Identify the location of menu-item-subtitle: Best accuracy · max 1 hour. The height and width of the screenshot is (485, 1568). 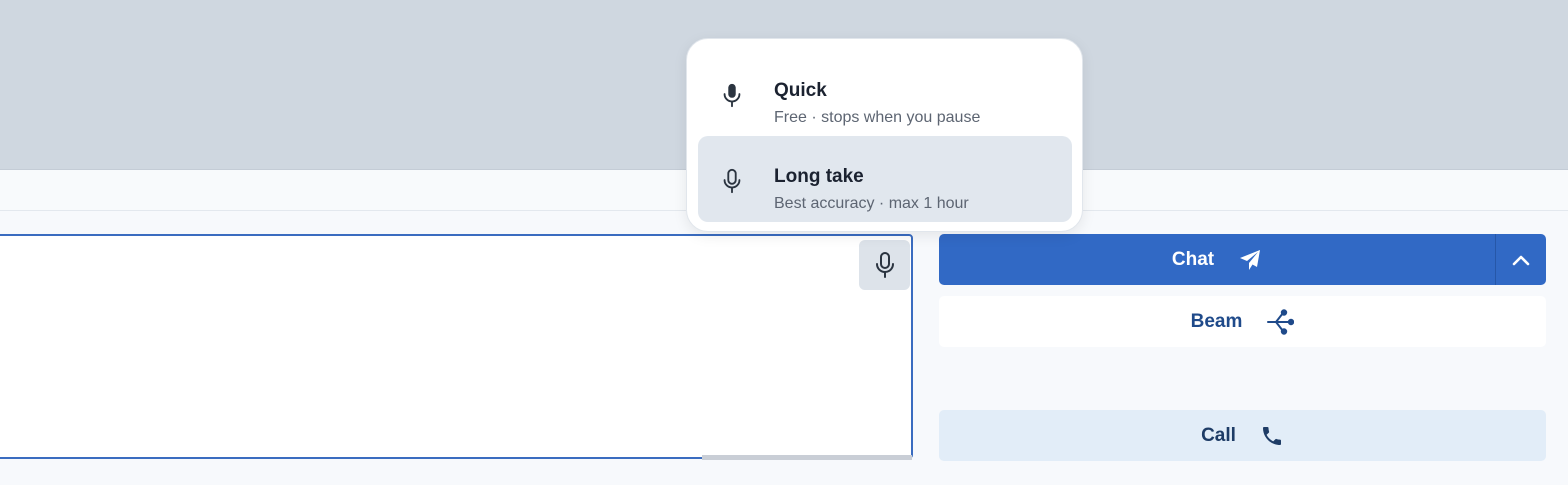
(871, 203).